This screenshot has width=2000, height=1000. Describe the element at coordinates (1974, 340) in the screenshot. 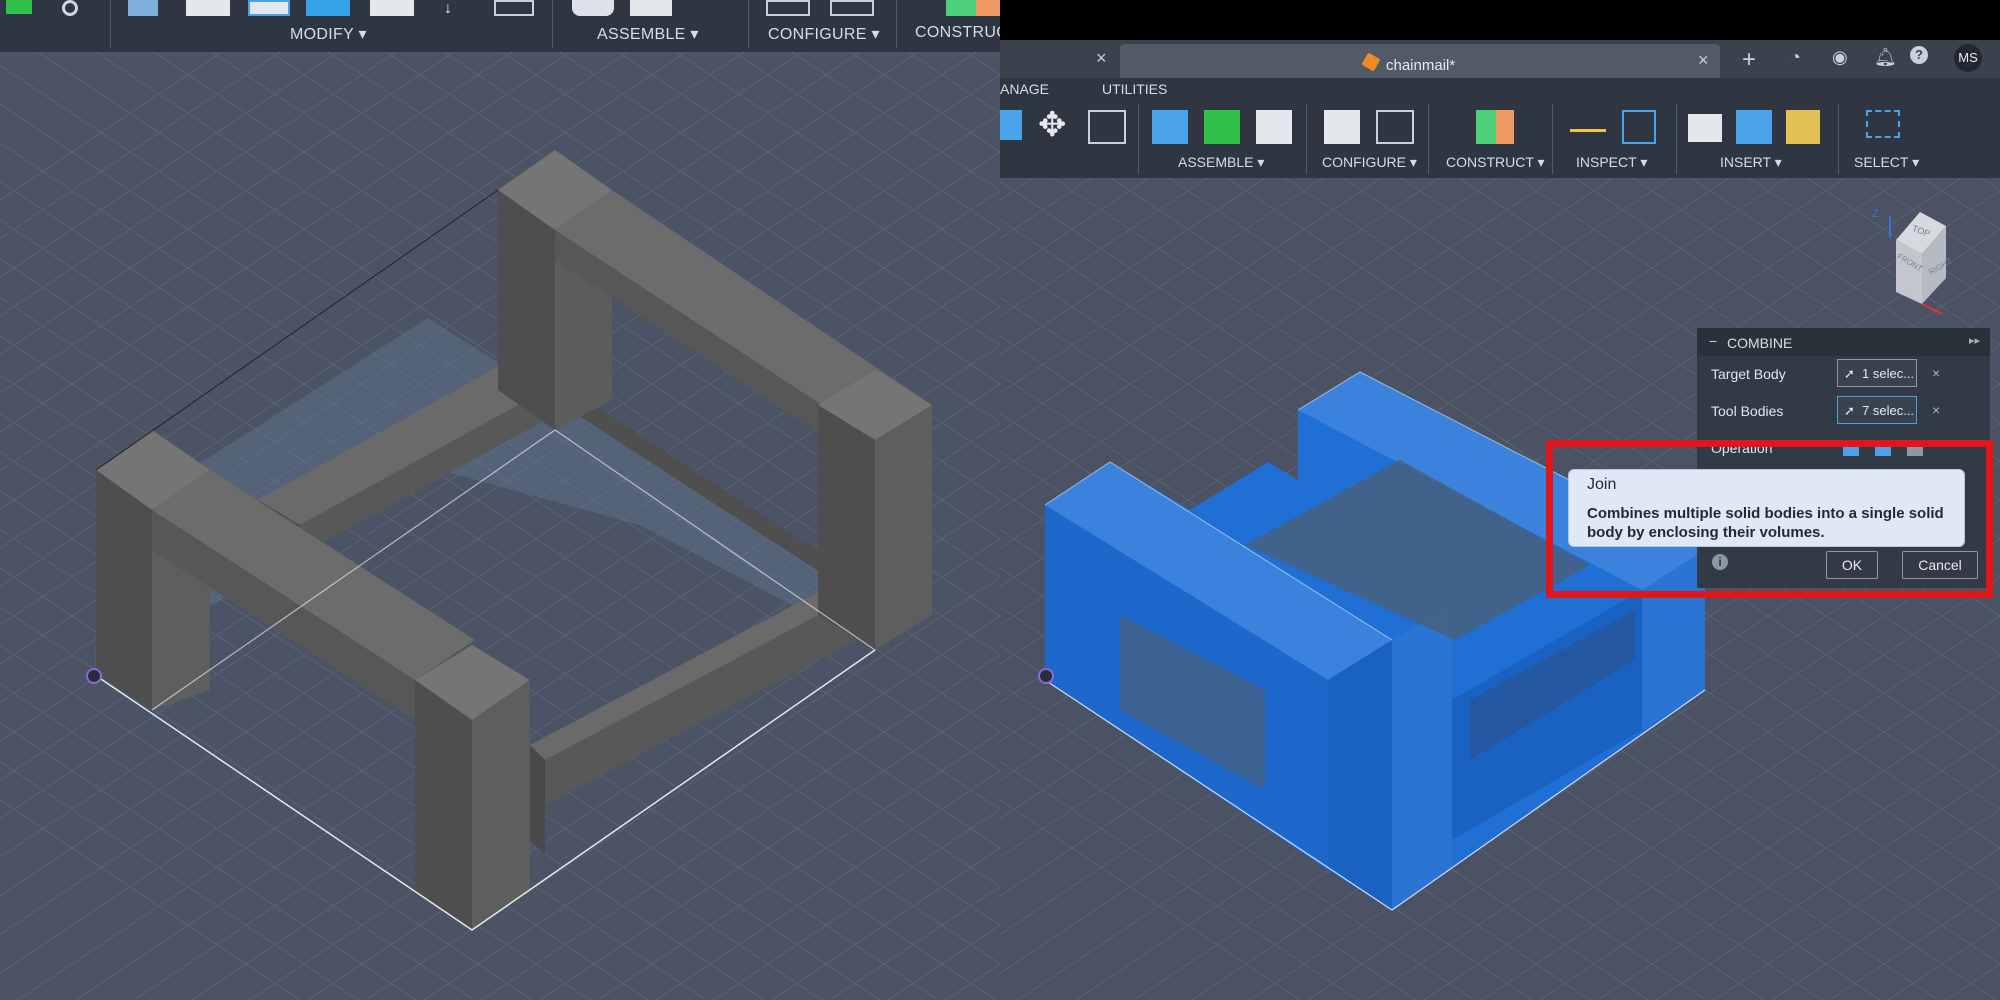

I see `expand-arrows-icon: ▸▸` at that location.